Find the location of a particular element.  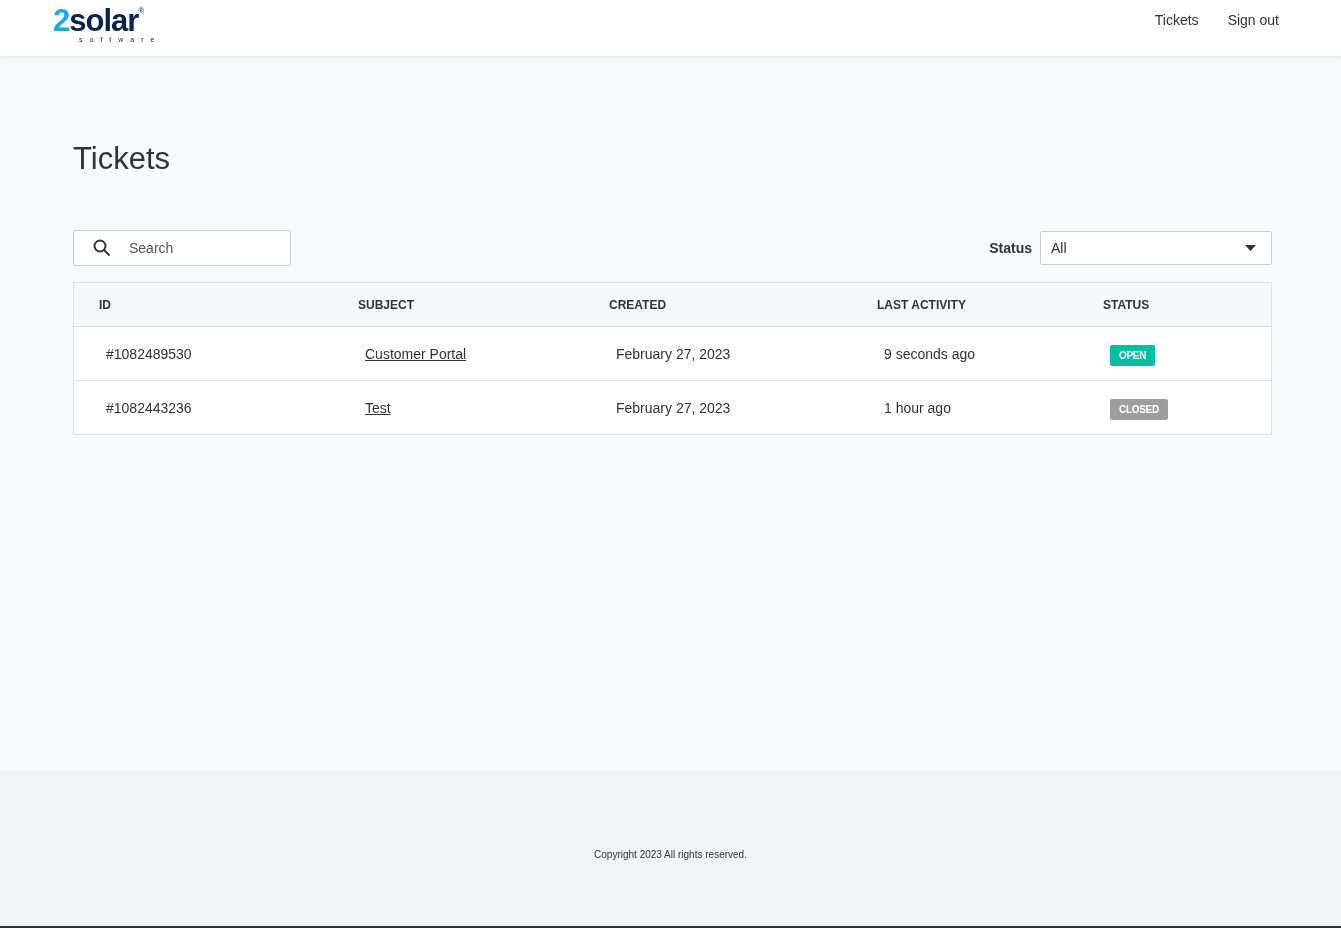

column-header: CREATED is located at coordinates (638, 304).